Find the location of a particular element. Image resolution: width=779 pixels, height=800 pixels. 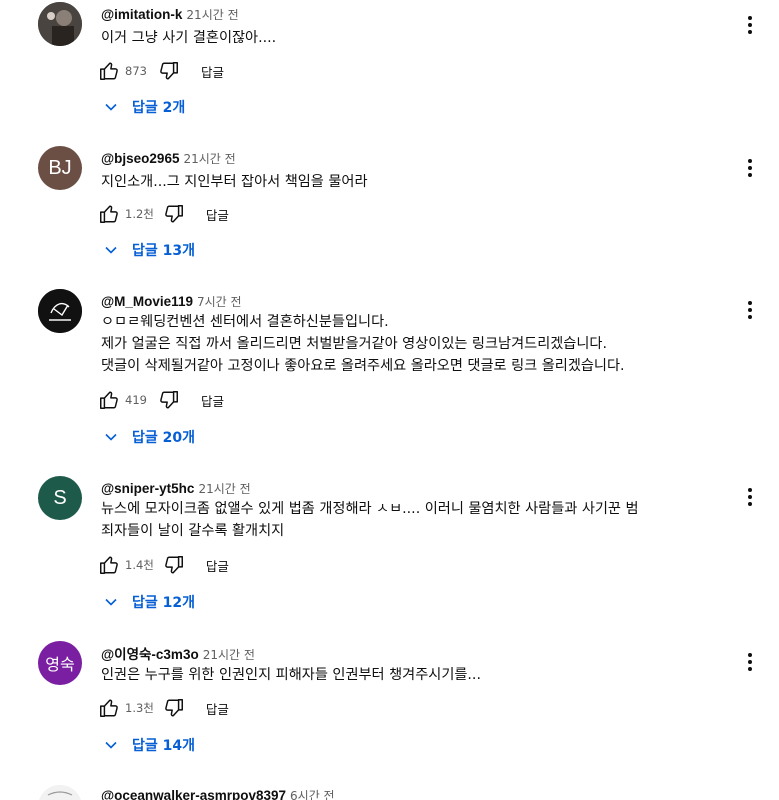

view-replies-button: 답글 12개 is located at coordinates (149, 602).